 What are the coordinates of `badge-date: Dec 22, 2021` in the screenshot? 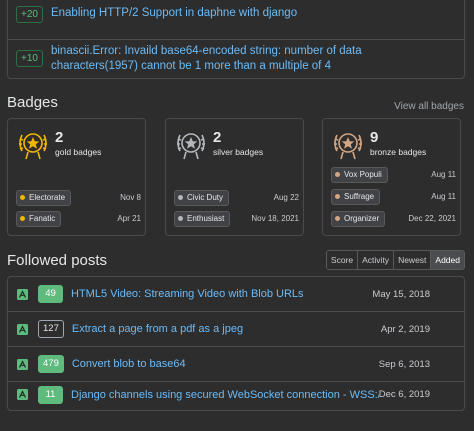 It's located at (432, 218).